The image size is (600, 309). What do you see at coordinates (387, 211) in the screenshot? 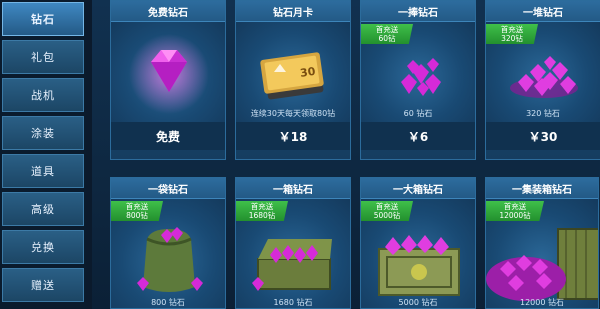
I see `first-charge-badge: 首充送 5000钻` at bounding box center [387, 211].